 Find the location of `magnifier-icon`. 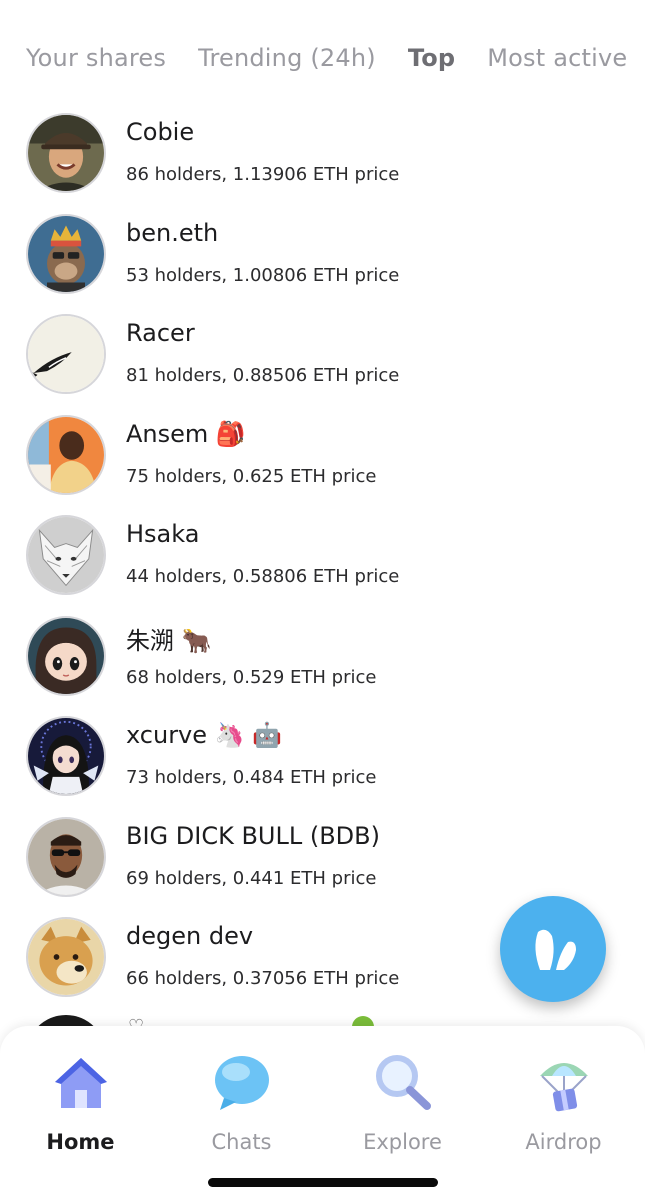

magnifier-icon is located at coordinates (403, 1082).